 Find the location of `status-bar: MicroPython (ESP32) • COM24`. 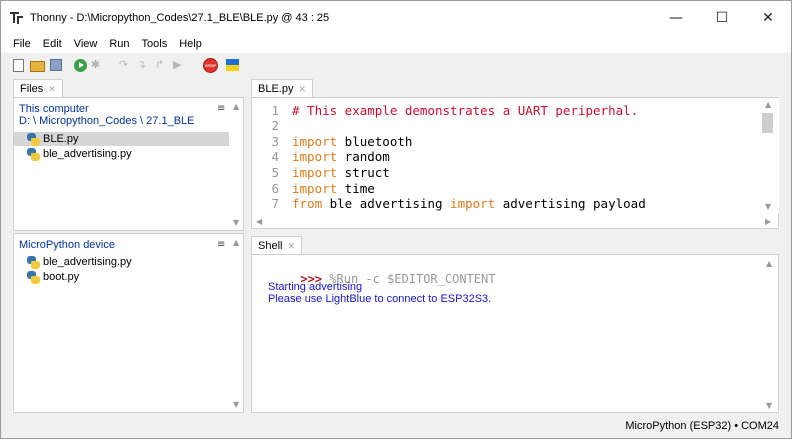

status-bar: MicroPython (ESP32) • COM24 is located at coordinates (396, 427).